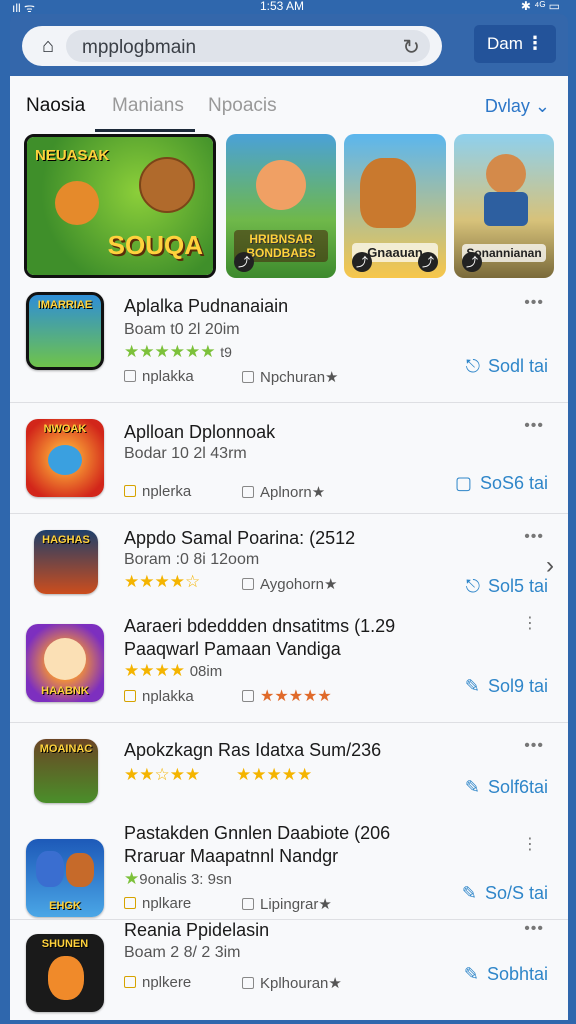 The height and width of the screenshot is (1024, 576). Describe the element at coordinates (65, 906) in the screenshot. I see `app-icon-label: EHGK` at that location.